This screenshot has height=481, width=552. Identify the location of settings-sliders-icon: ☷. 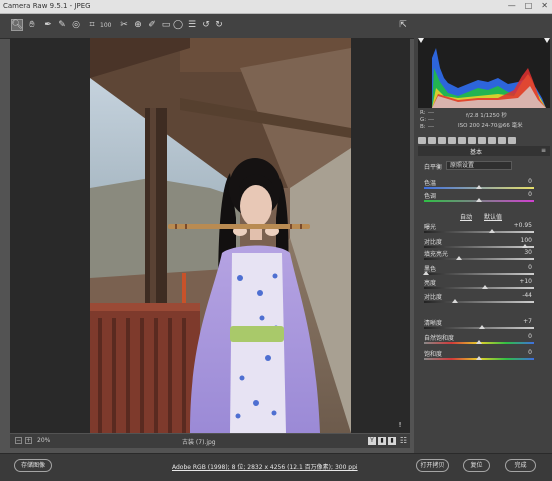
(403, 440).